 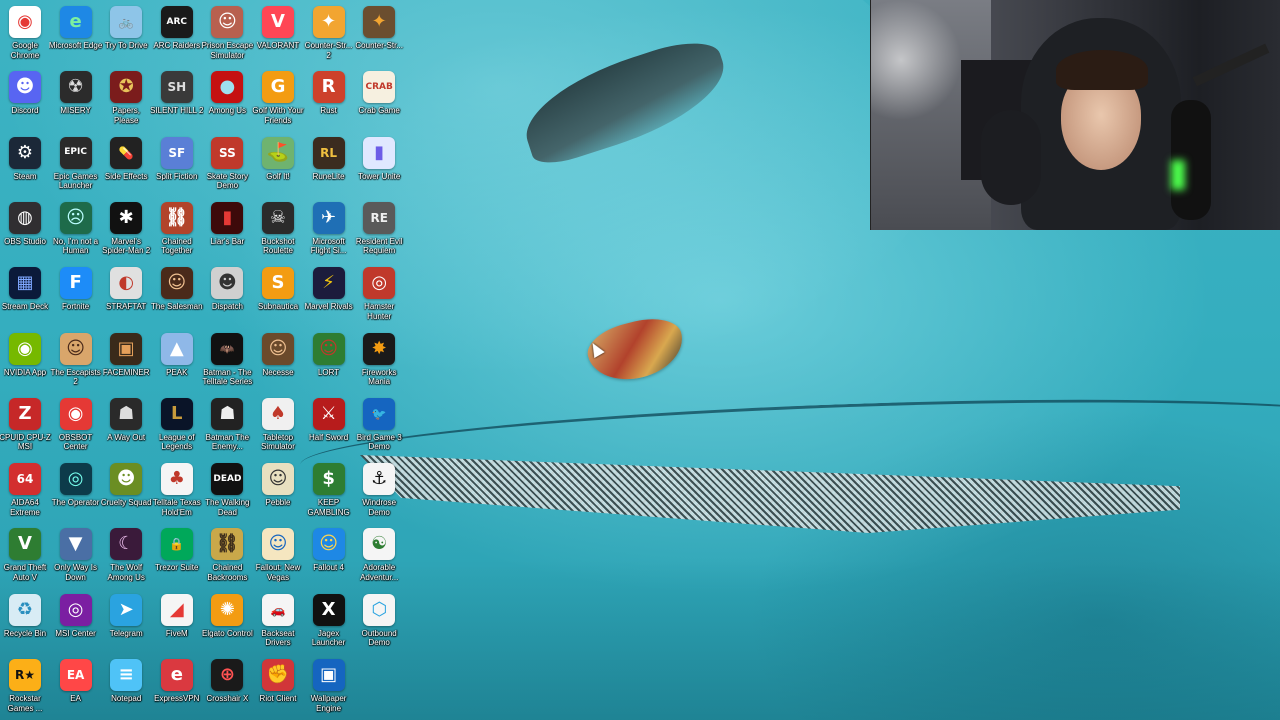 What do you see at coordinates (25, 295) in the screenshot?
I see `desktop-shortcut-stream-deck: ▦ Stream Deck` at bounding box center [25, 295].